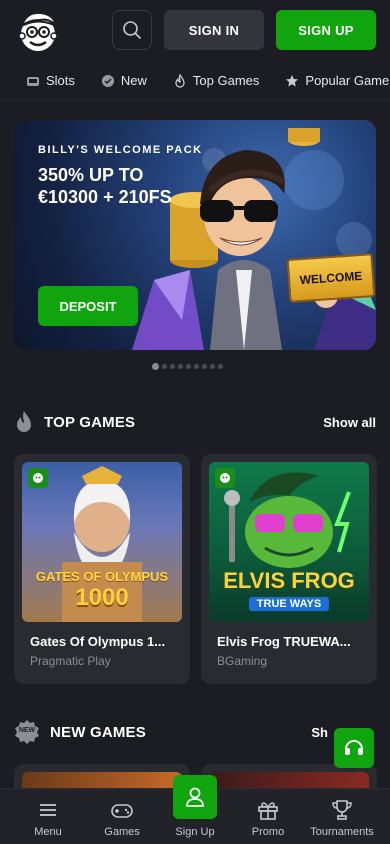 This screenshot has height=844, width=390. I want to click on user-icon, so click(195, 797).